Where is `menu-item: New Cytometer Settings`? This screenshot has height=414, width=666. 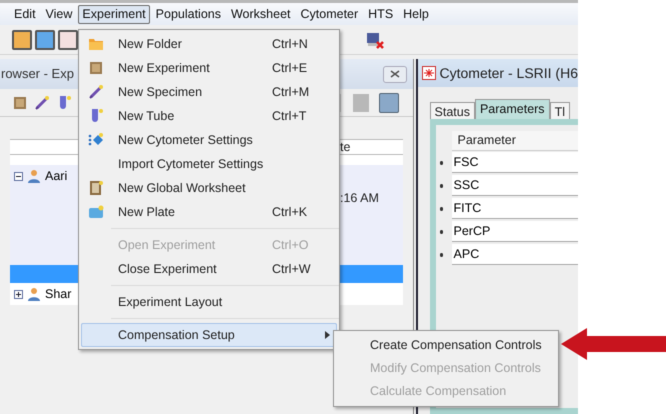
menu-item: New Cytometer Settings is located at coordinates (209, 140).